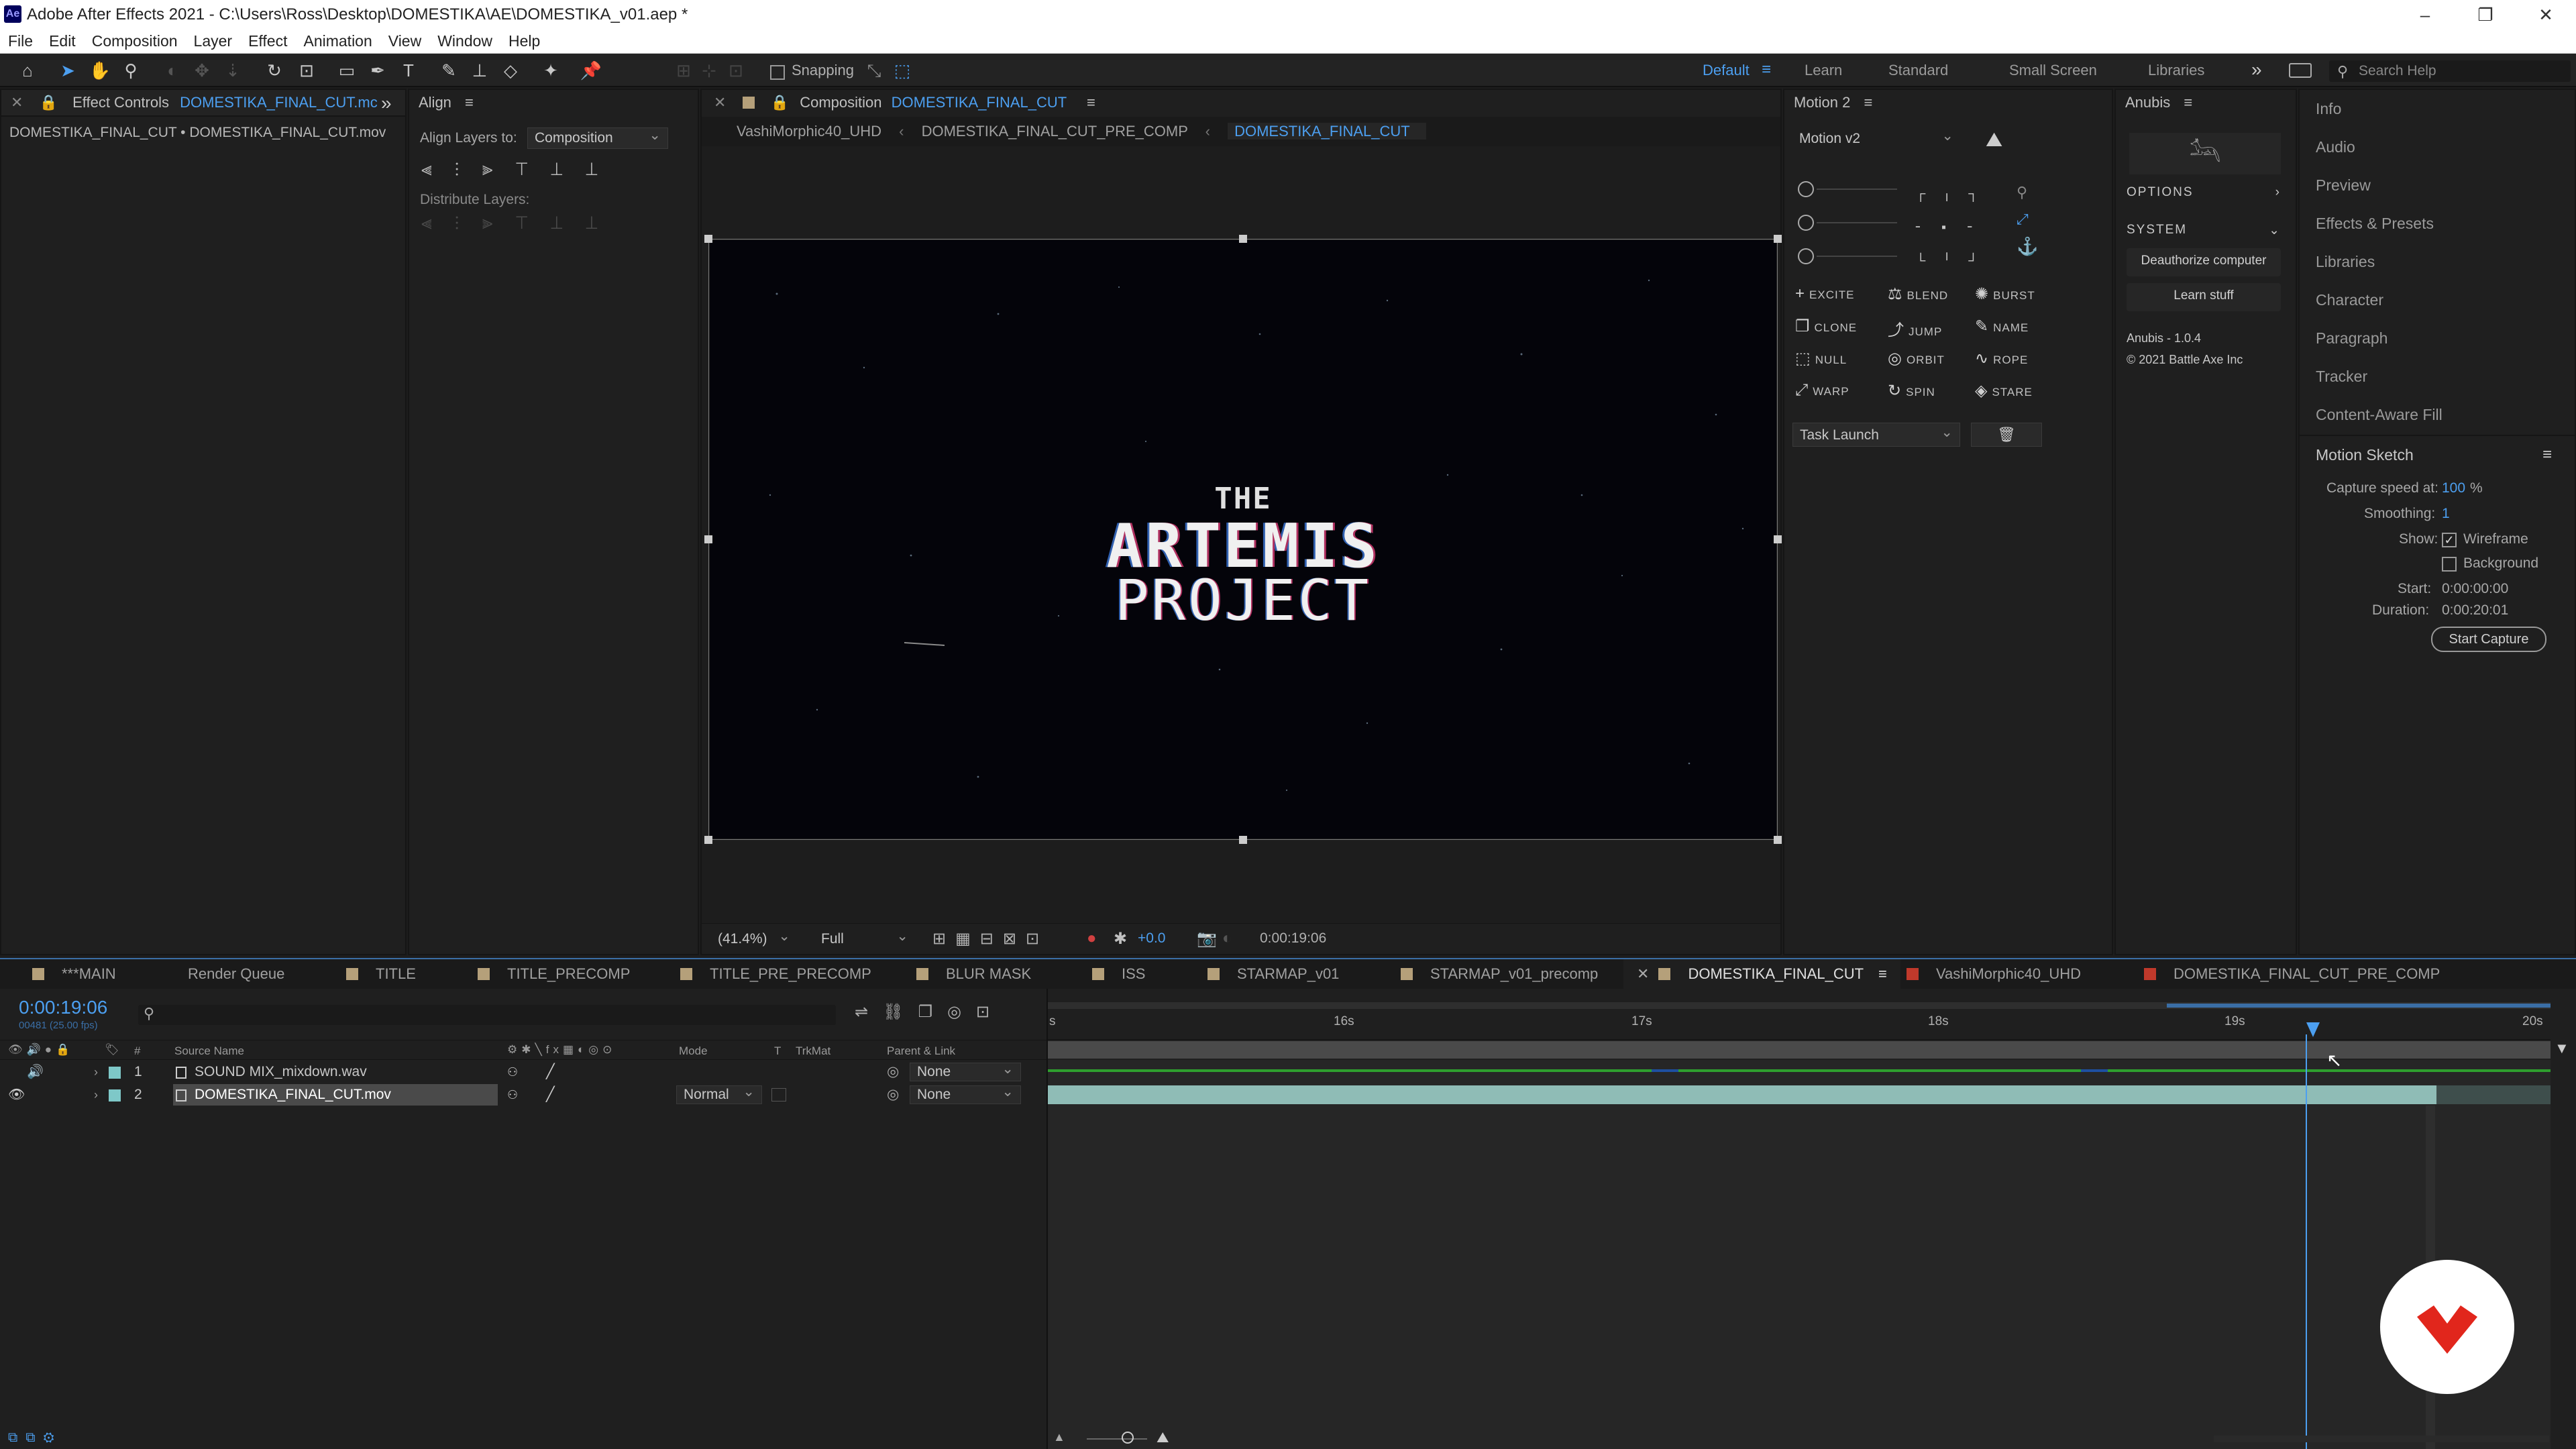  What do you see at coordinates (550, 70) in the screenshot?
I see `roto-brush-icon: ✦` at bounding box center [550, 70].